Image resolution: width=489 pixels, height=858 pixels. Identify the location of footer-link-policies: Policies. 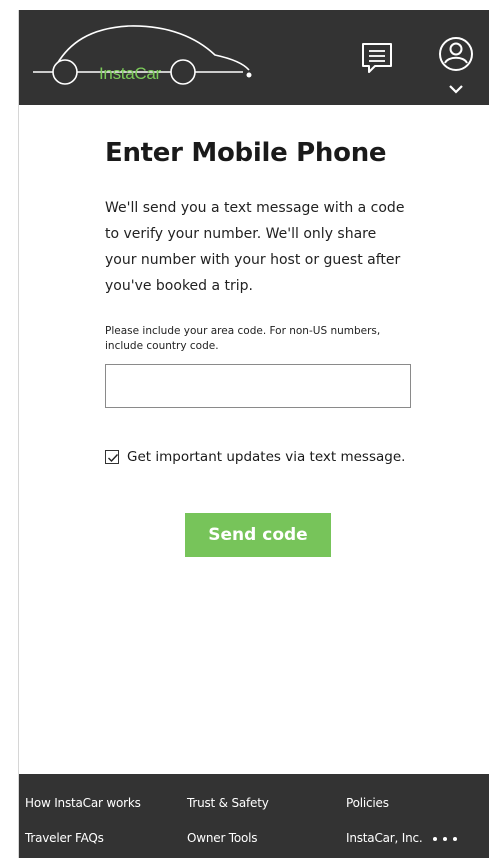
(367, 803).